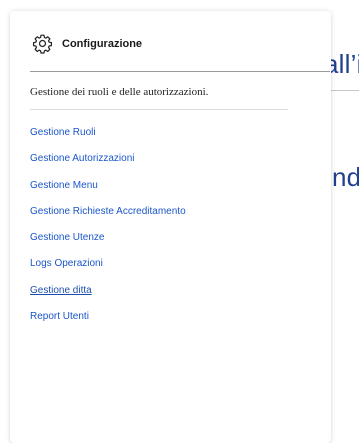 Image resolution: width=359 pixels, height=443 pixels. I want to click on header-divider, so click(180, 71).